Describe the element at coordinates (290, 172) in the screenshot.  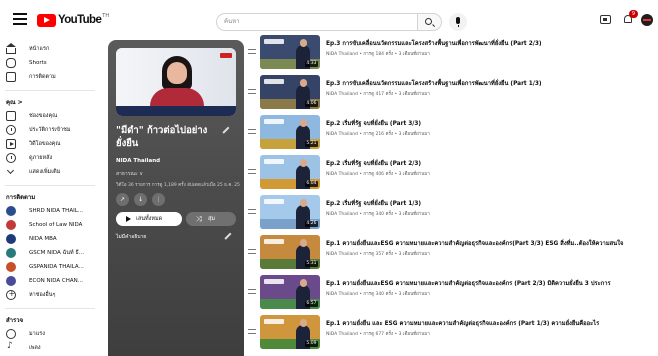
I see `video-thumbnail: 6:04` at that location.